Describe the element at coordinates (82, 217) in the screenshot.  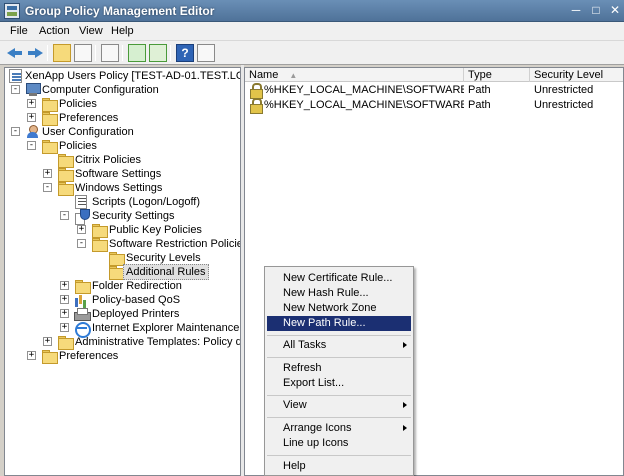
I see `shield-icon` at that location.